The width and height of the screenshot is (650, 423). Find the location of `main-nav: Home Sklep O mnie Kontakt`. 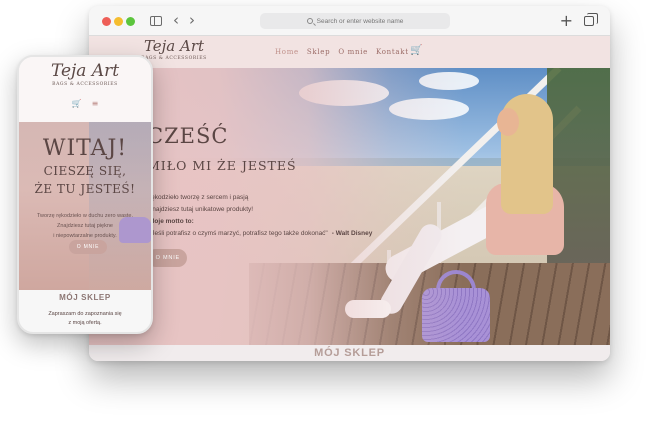

main-nav: Home Sklep O mnie Kontakt is located at coordinates (342, 52).